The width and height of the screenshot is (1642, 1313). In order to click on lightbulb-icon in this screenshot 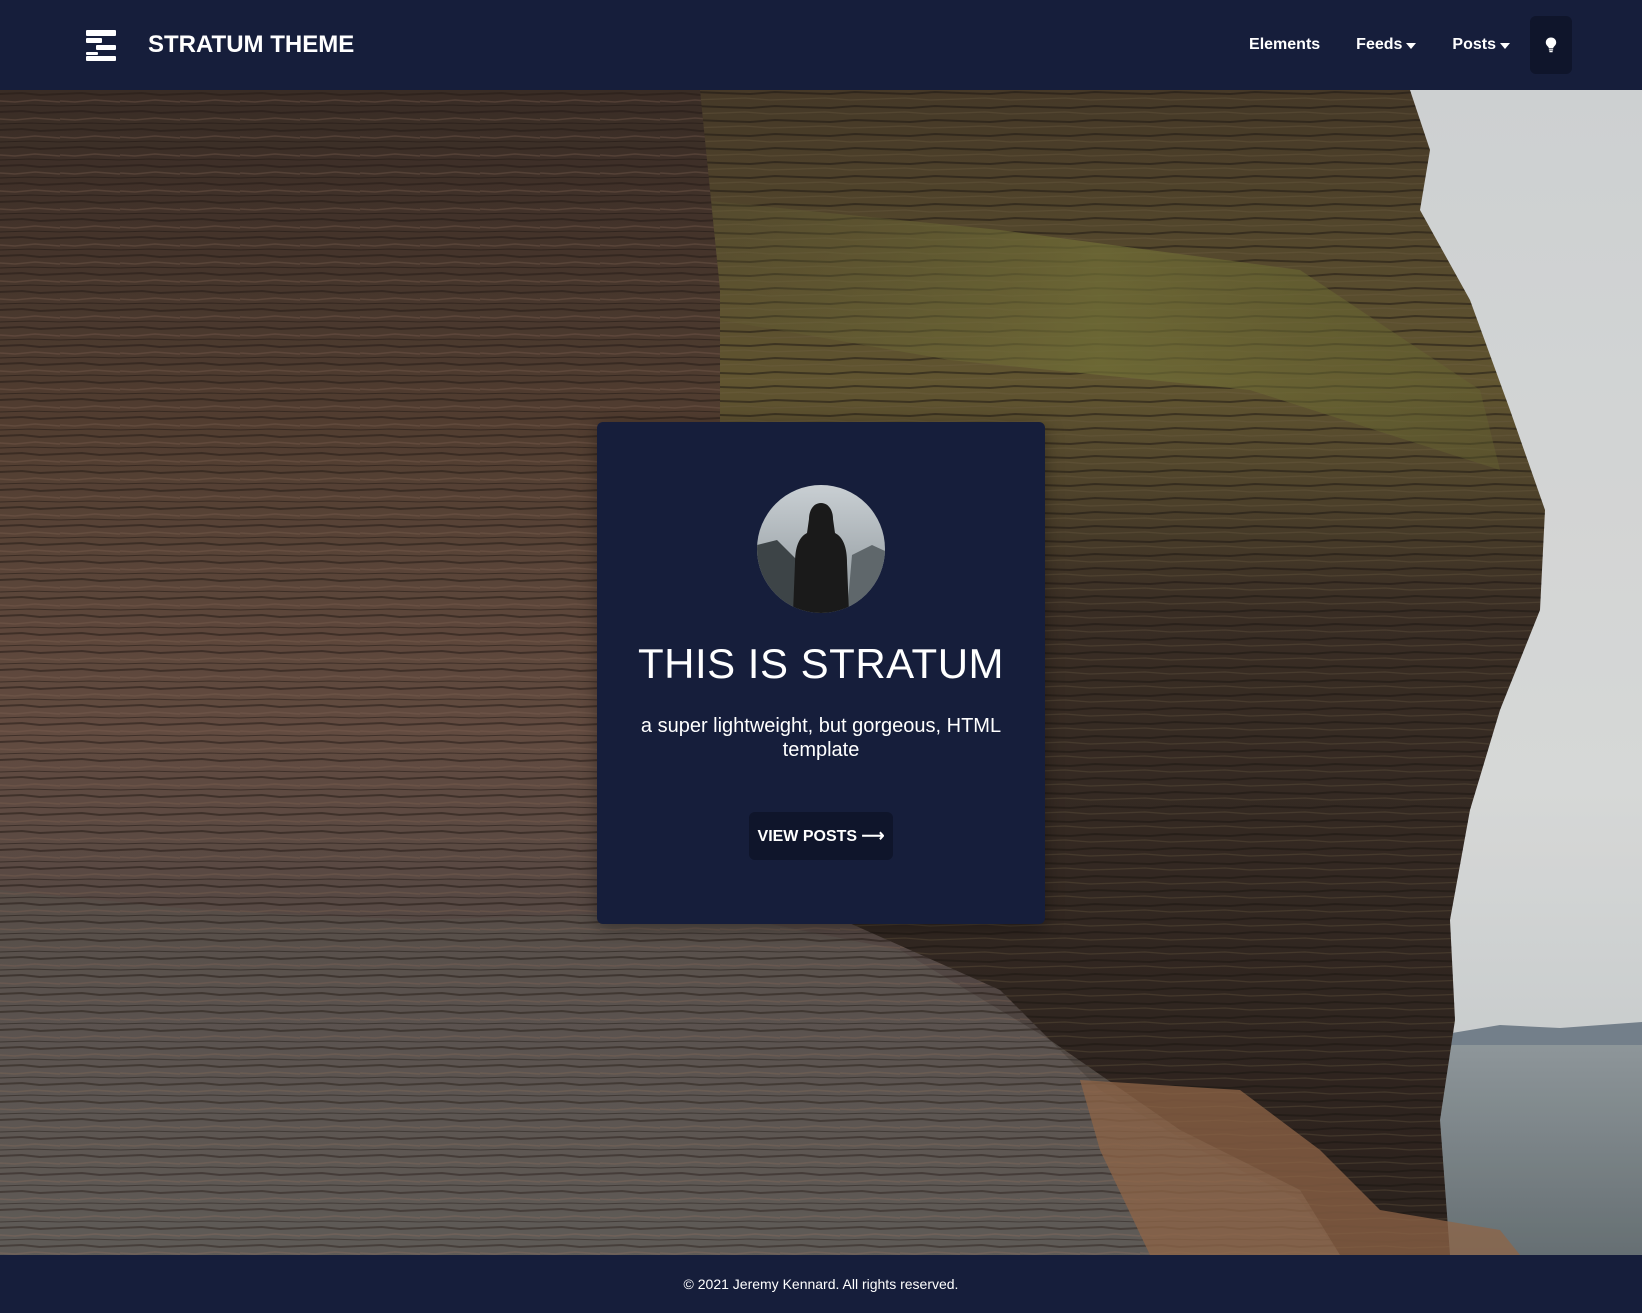, I will do `click(1551, 45)`.